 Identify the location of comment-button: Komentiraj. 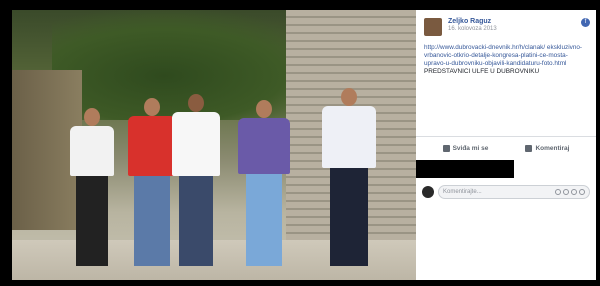
(547, 148).